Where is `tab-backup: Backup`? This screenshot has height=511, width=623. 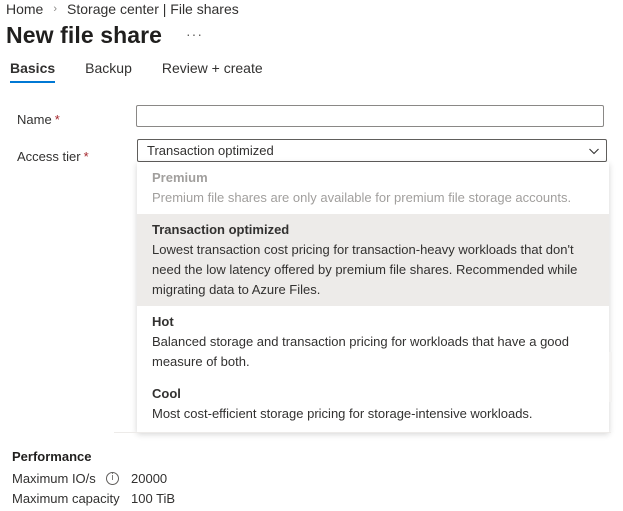 tab-backup: Backup is located at coordinates (108, 71).